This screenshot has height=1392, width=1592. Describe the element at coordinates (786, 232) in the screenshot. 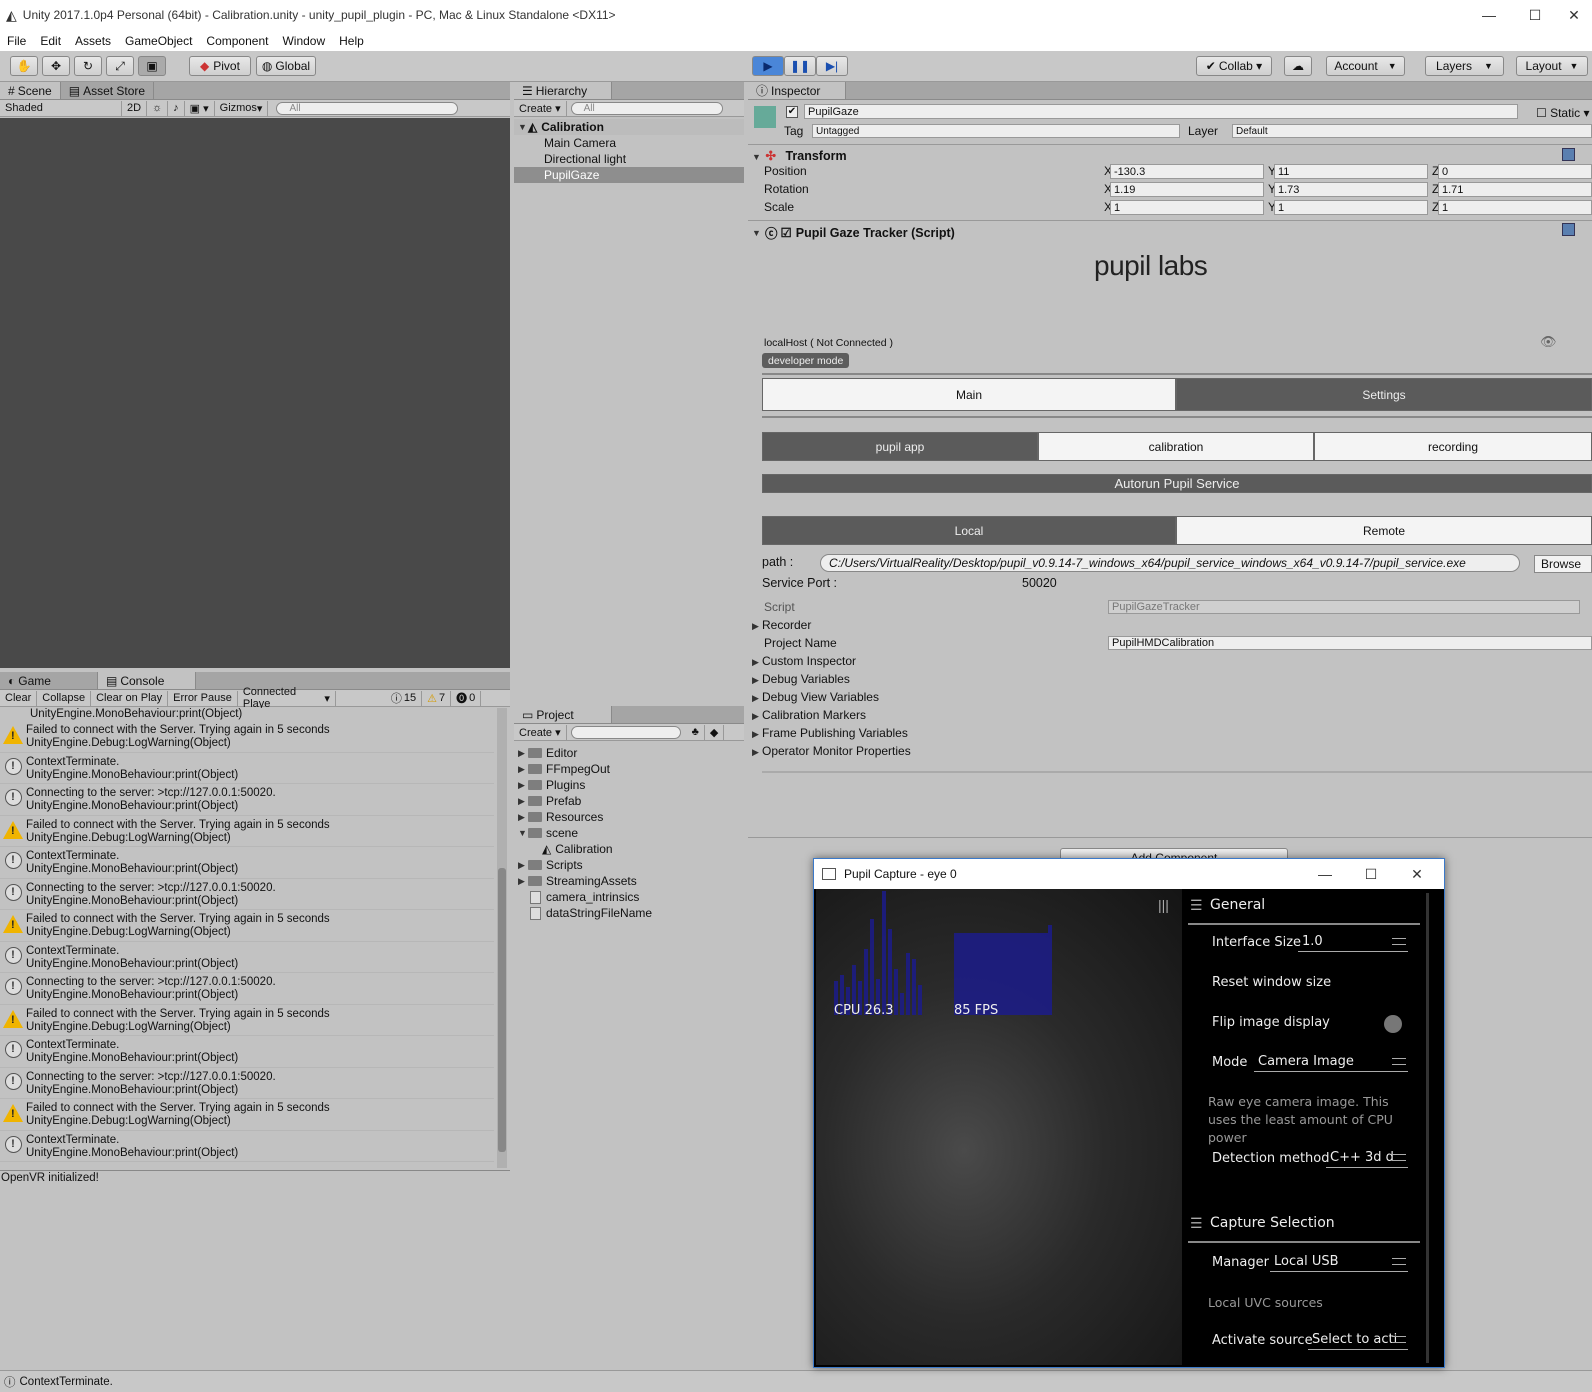

I see `script-enabled-checkbox: ☑` at that location.